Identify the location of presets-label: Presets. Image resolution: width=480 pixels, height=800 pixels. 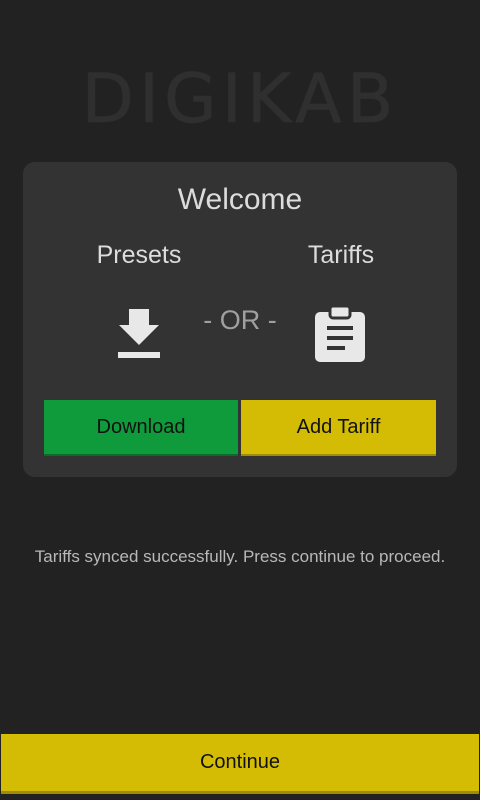
(139, 255).